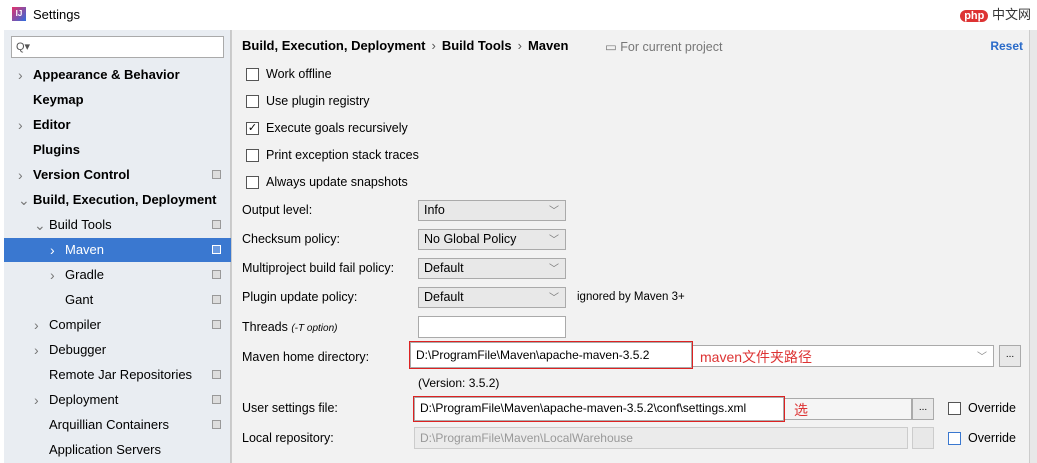 Image resolution: width=1037 pixels, height=463 pixels. I want to click on checksum-policy-select: No Global Policy ﹀, so click(492, 239).